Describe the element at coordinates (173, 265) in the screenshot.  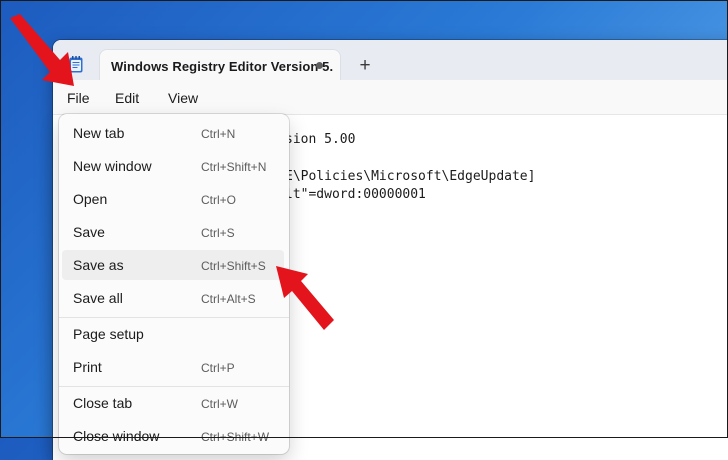
I see `menu-item-save-as: Save as Ctrl+Shift+S` at that location.